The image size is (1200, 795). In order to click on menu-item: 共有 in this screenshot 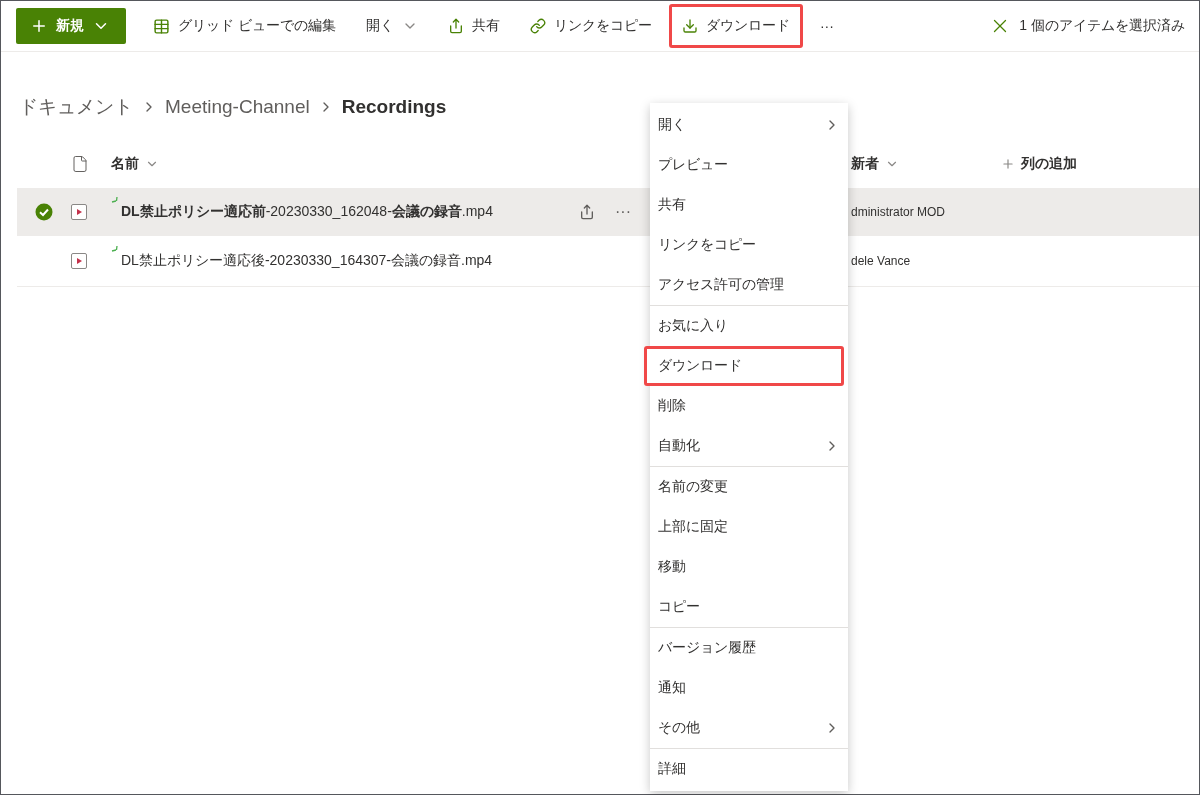, I will do `click(749, 205)`.